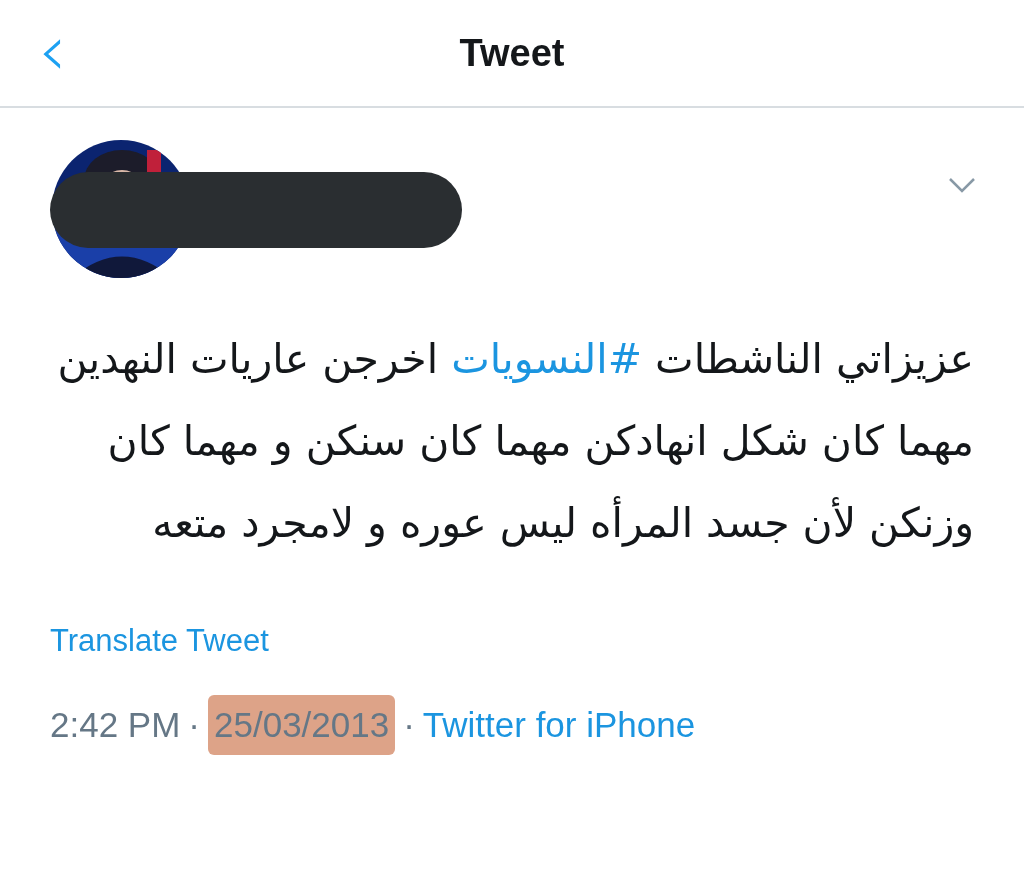 The width and height of the screenshot is (1024, 869). Describe the element at coordinates (159, 640) in the screenshot. I see `translate-link: Translate Tweet` at that location.